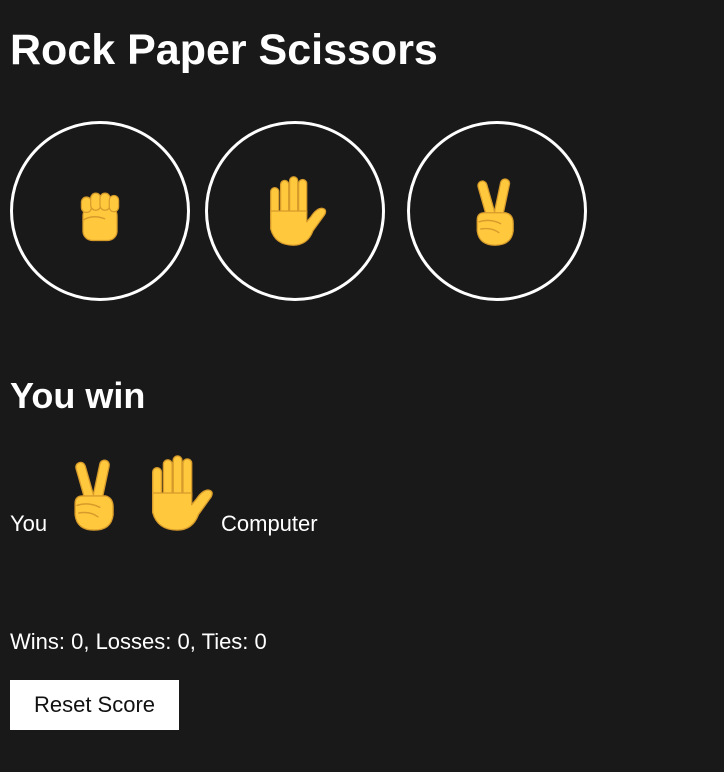 Image resolution: width=724 pixels, height=772 pixels. What do you see at coordinates (138, 641) in the screenshot?
I see `score-summary: Wins: 0, Losses: 0, Ties: 0` at bounding box center [138, 641].